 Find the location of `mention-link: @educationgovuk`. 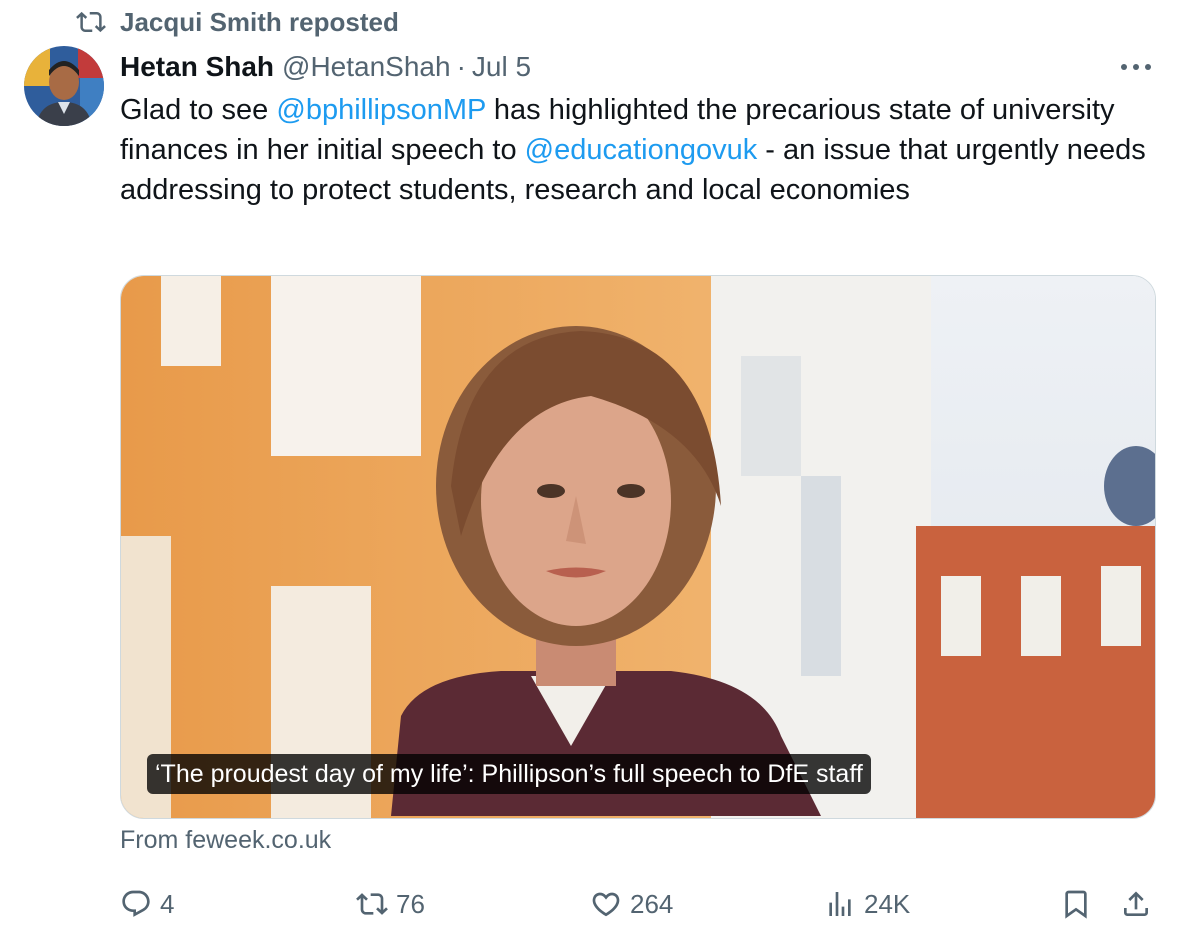

mention-link: @educationgovuk is located at coordinates (641, 150).